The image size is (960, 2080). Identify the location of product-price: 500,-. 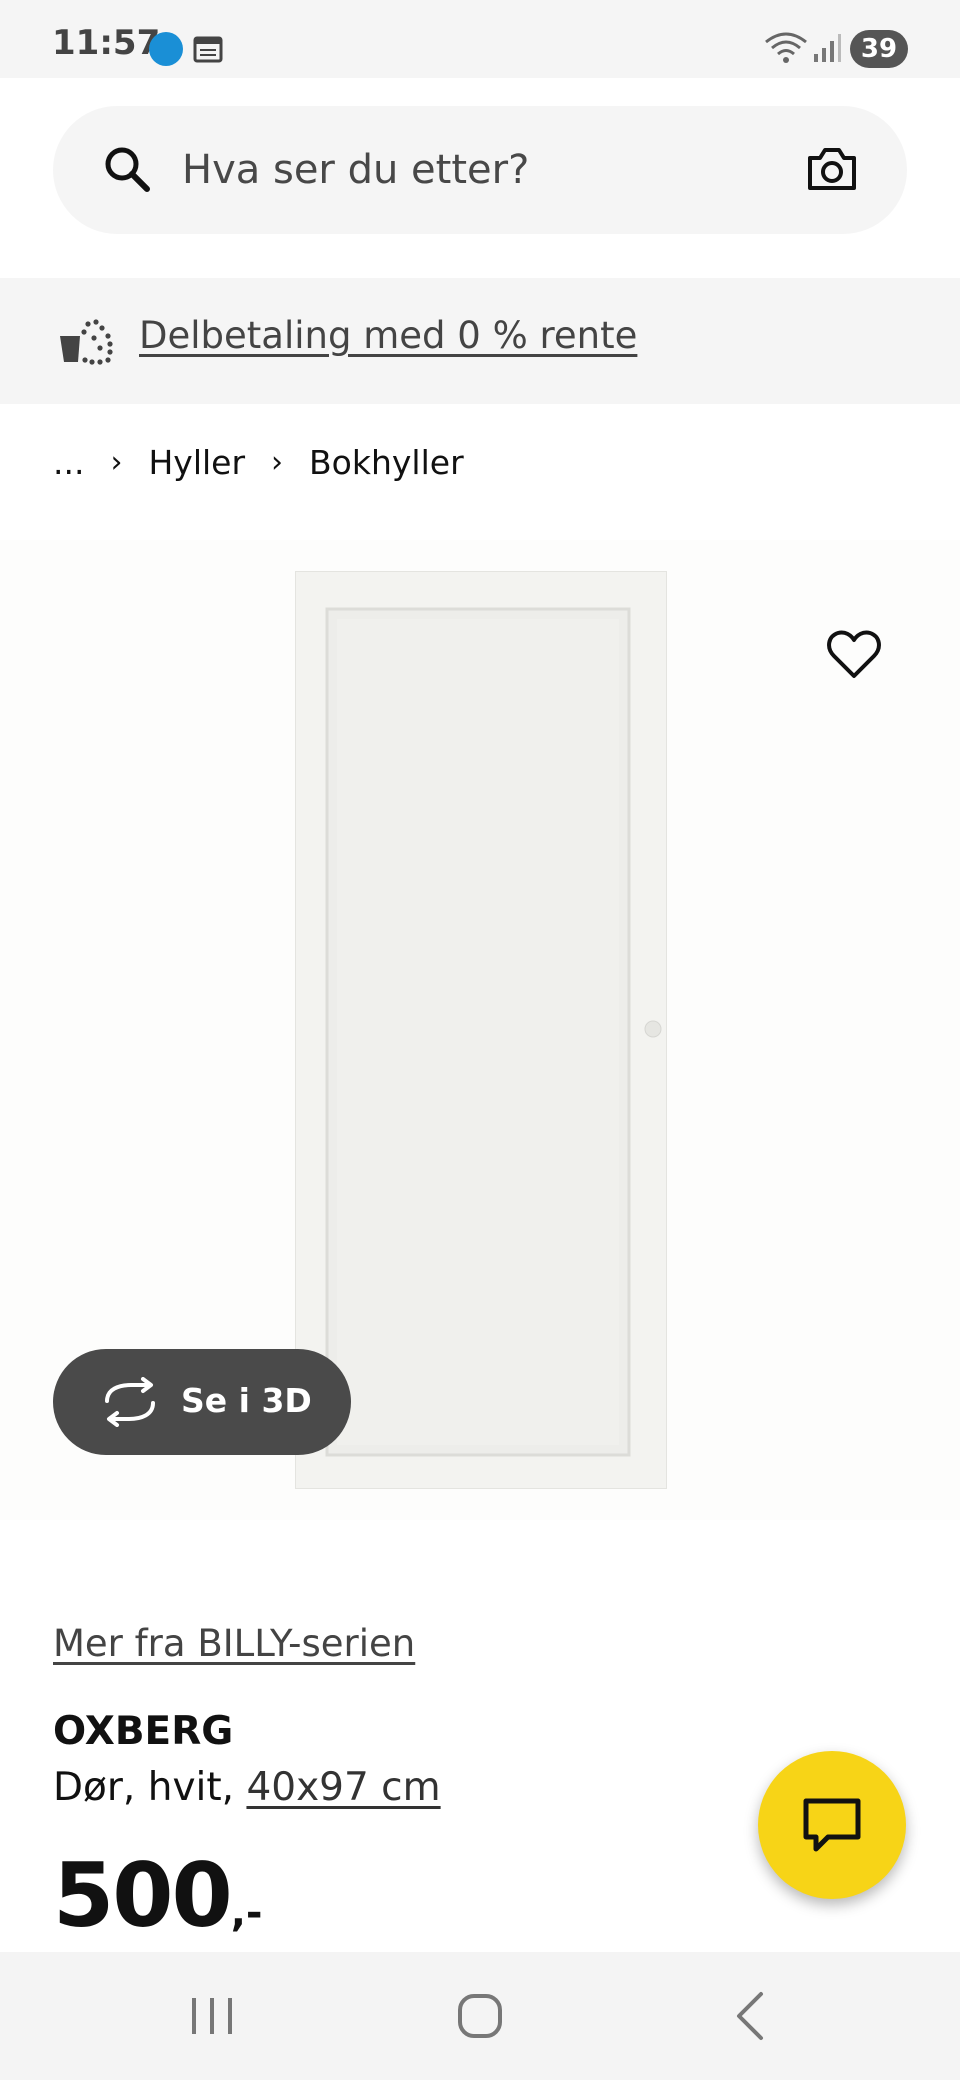
(158, 1896).